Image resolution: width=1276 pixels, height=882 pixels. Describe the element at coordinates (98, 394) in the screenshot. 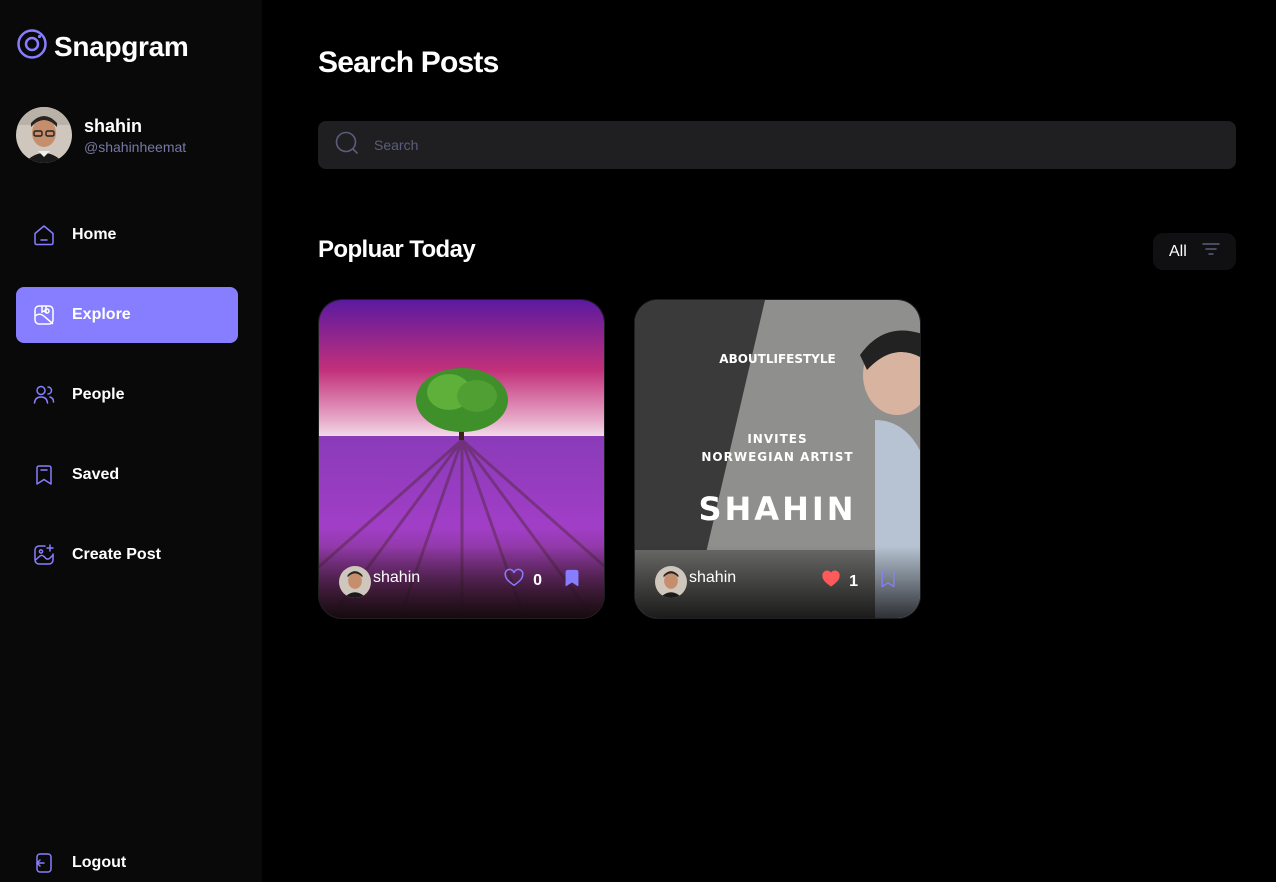

I see `sidebar-item-label: People` at that location.